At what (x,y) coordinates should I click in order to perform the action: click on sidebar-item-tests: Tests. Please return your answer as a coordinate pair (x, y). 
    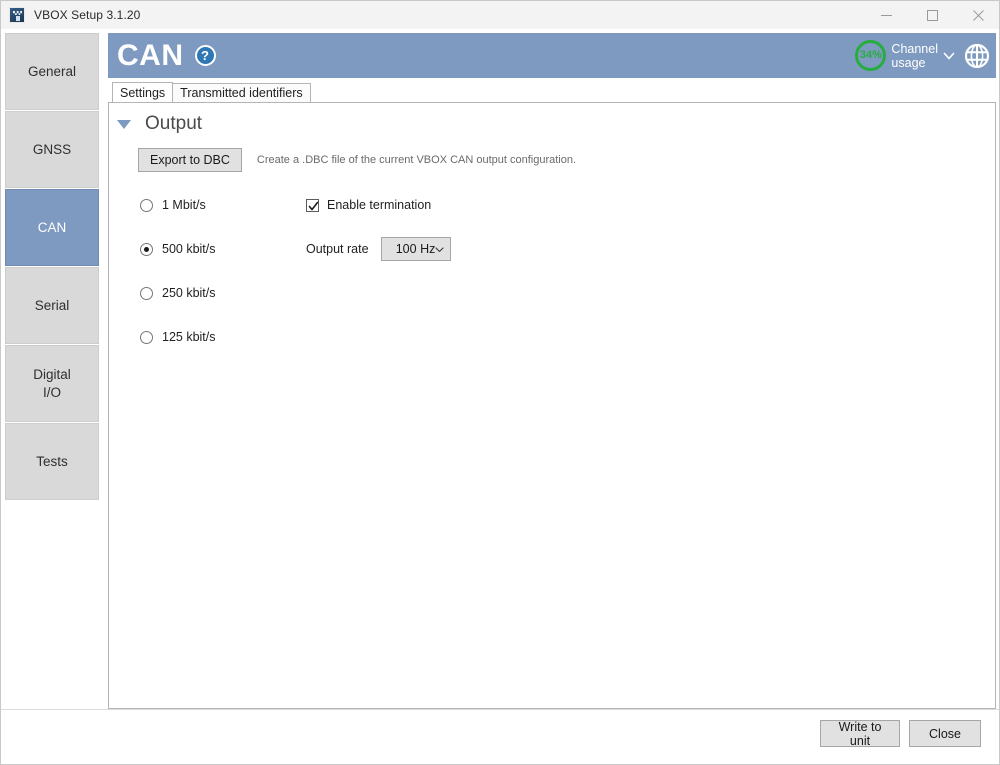
    Looking at the image, I should click on (52, 461).